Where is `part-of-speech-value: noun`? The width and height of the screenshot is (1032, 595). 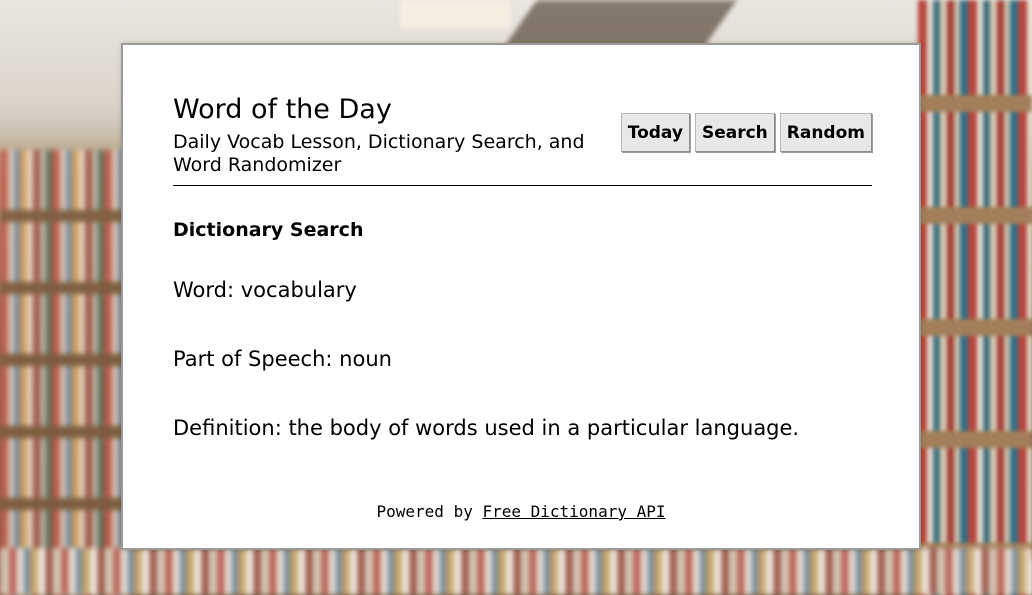
part-of-speech-value: noun is located at coordinates (365, 359).